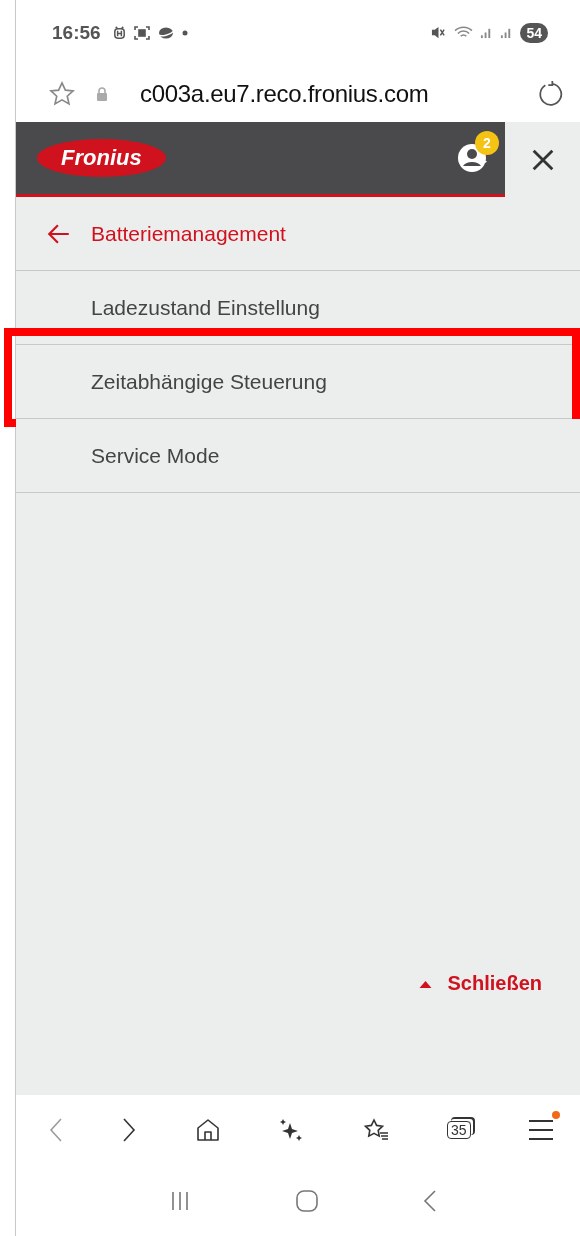 The width and height of the screenshot is (580, 1236). I want to click on dot-icon, so click(184, 32).